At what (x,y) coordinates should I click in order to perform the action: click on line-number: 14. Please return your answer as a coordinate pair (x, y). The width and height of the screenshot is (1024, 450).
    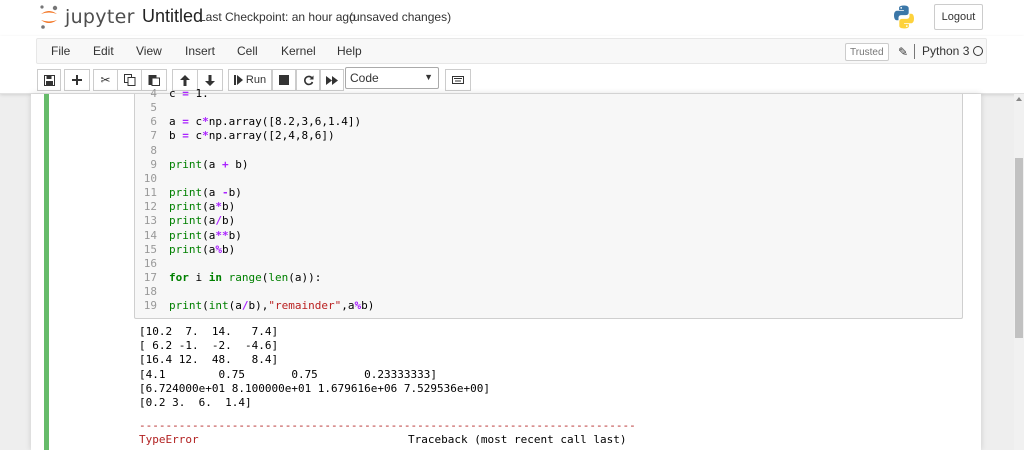
    Looking at the image, I should click on (150, 235).